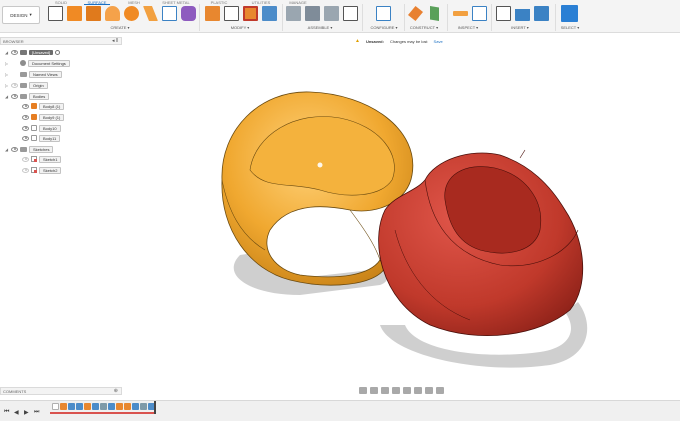 The image size is (680, 421). Describe the element at coordinates (407, 390) in the screenshot. I see `fit-icon` at that location.